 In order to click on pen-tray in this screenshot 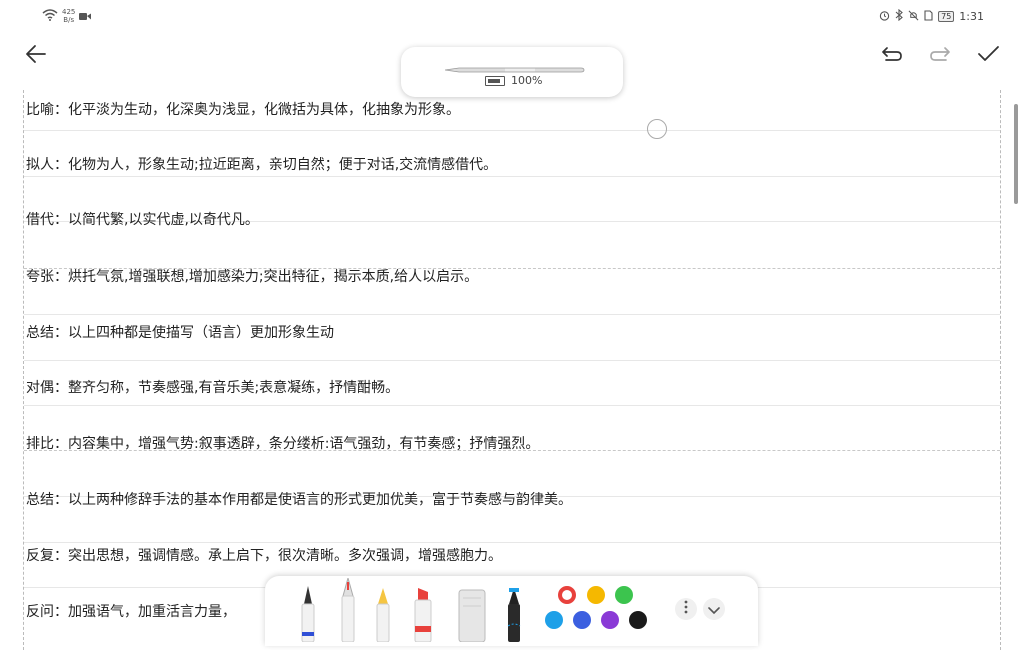, I will do `click(511, 611)`.